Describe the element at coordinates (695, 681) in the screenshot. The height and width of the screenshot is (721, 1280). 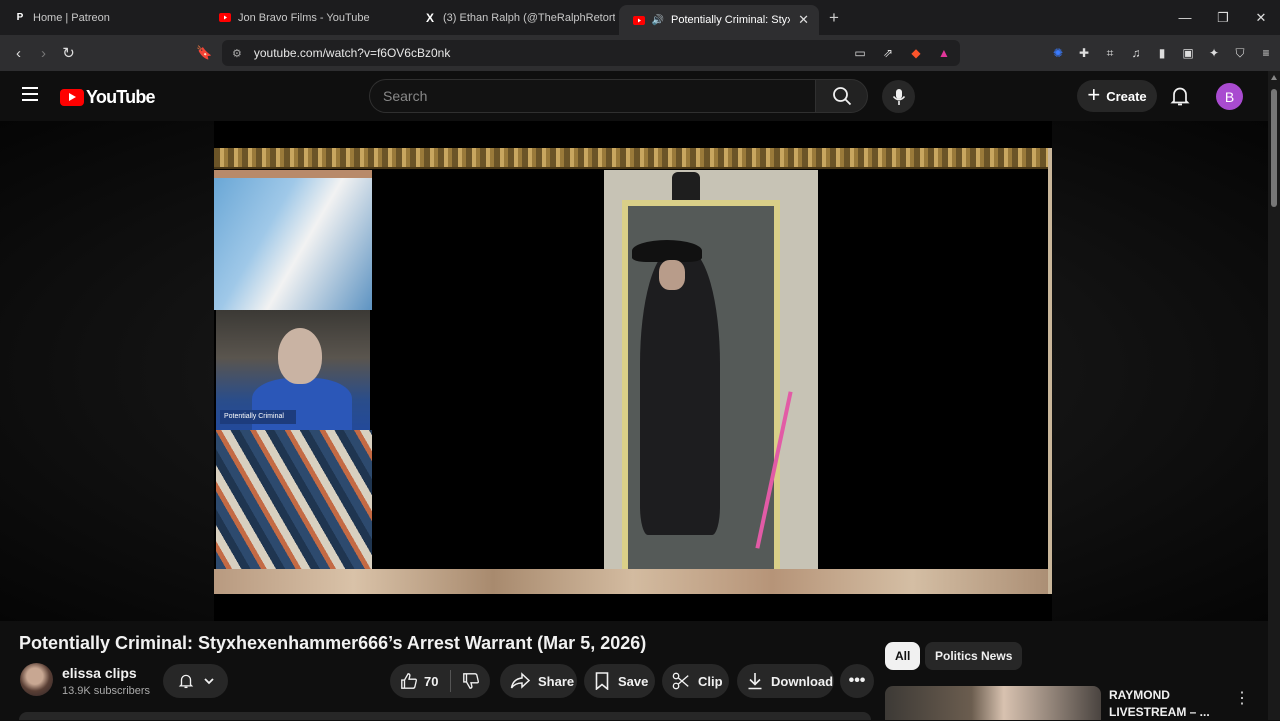
I see `clip-button: Clip` at that location.